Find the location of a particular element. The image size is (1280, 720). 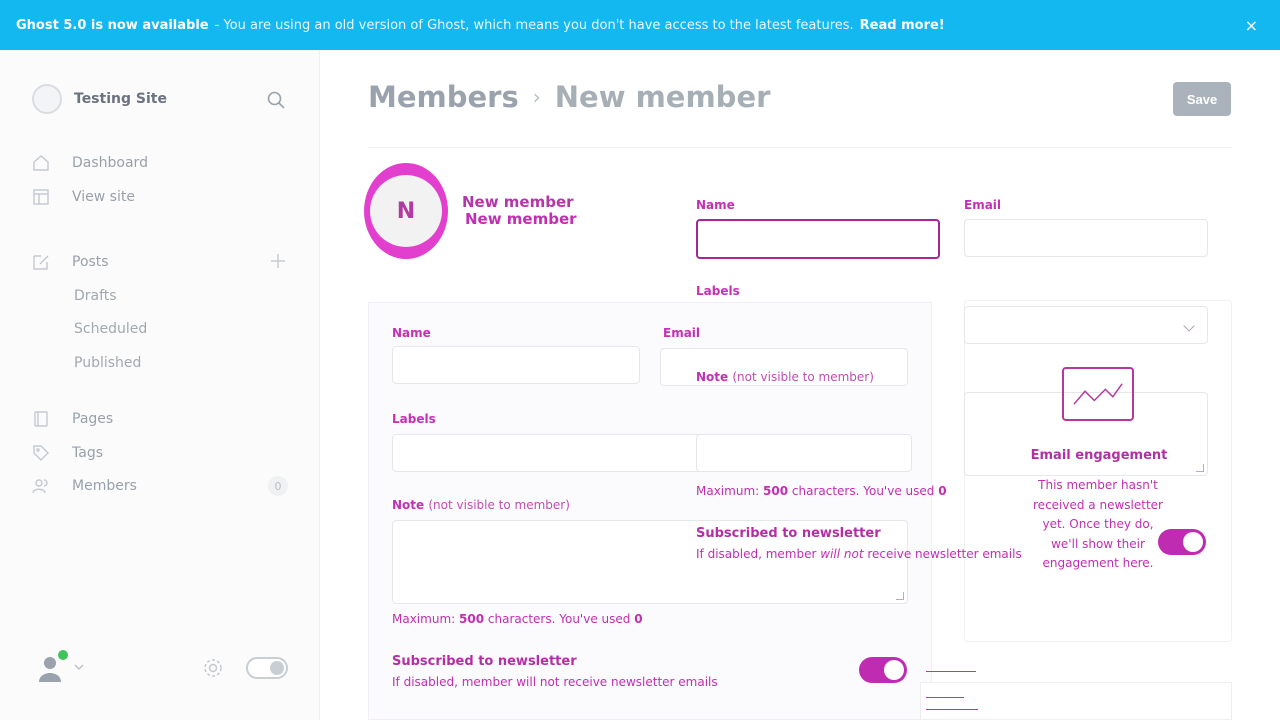

ghost-email-label: Email is located at coordinates (682, 333).